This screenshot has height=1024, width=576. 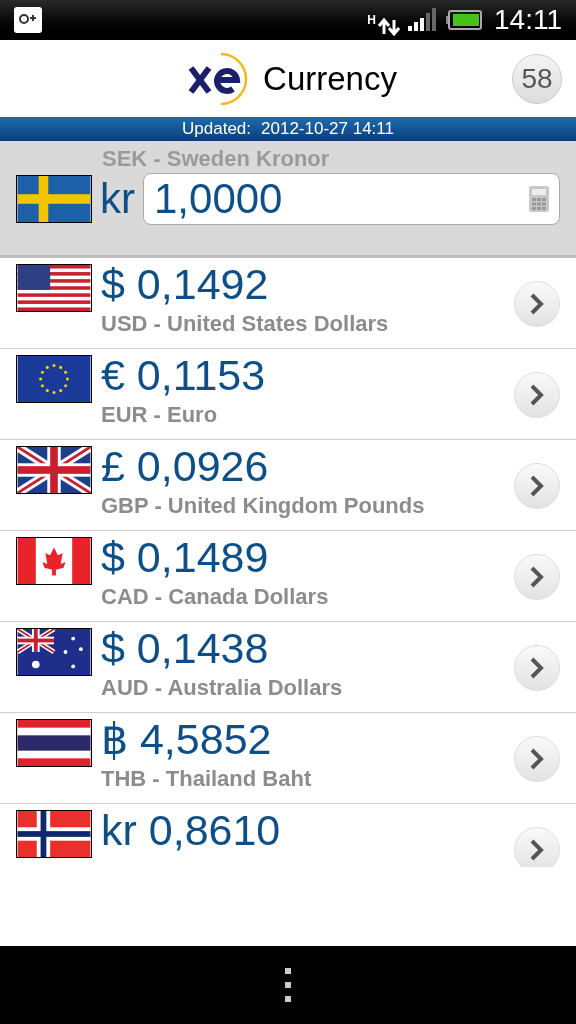 I want to click on currency-row: kr 0,8610, so click(x=288, y=835).